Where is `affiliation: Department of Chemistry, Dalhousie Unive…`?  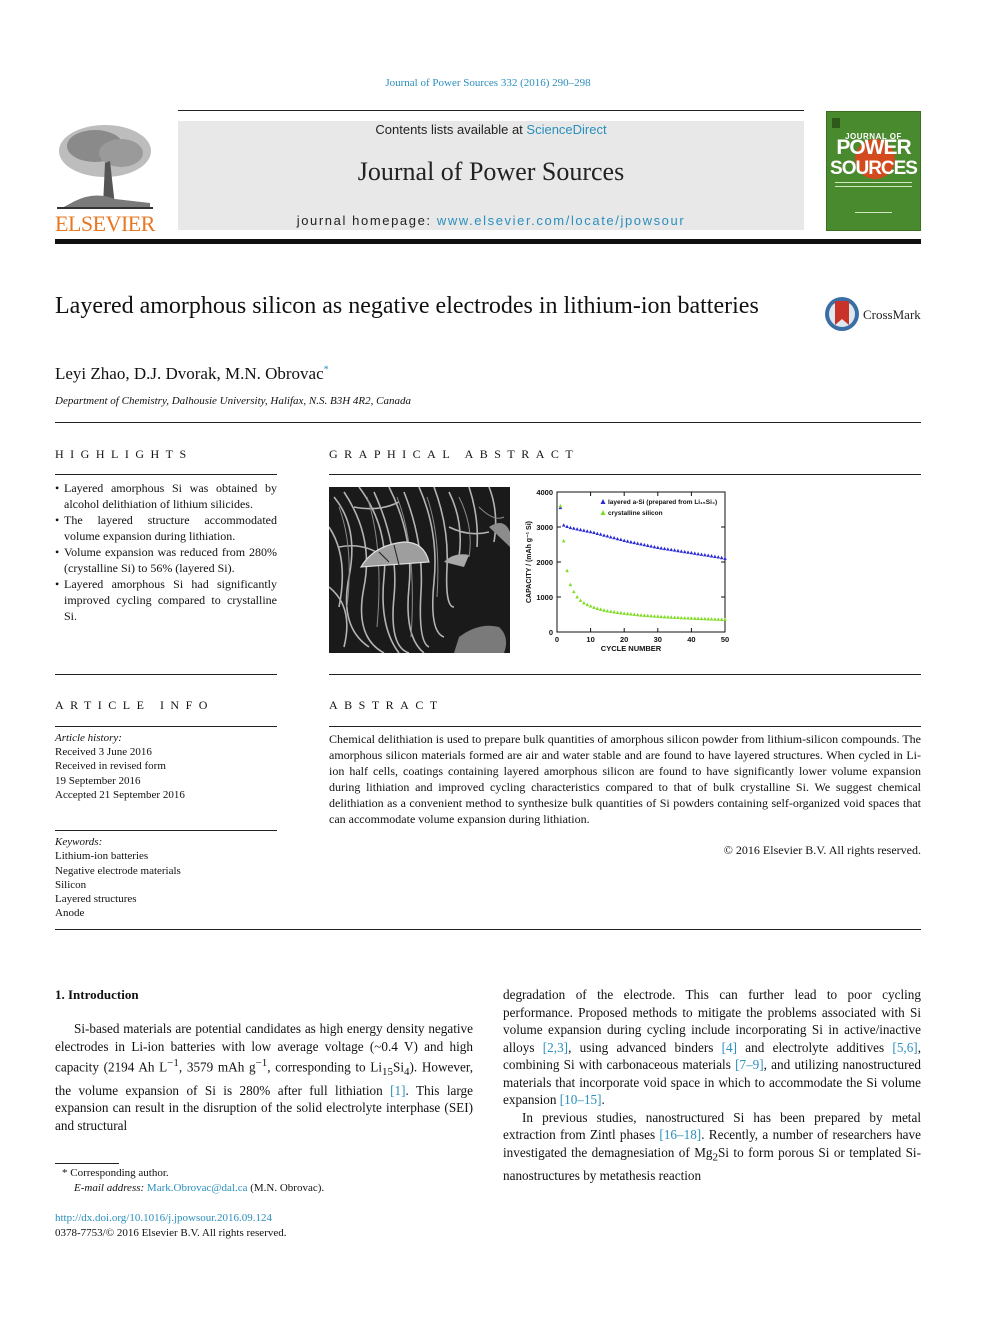
affiliation: Department of Chemistry, Dalhousie Unive… is located at coordinates (233, 401).